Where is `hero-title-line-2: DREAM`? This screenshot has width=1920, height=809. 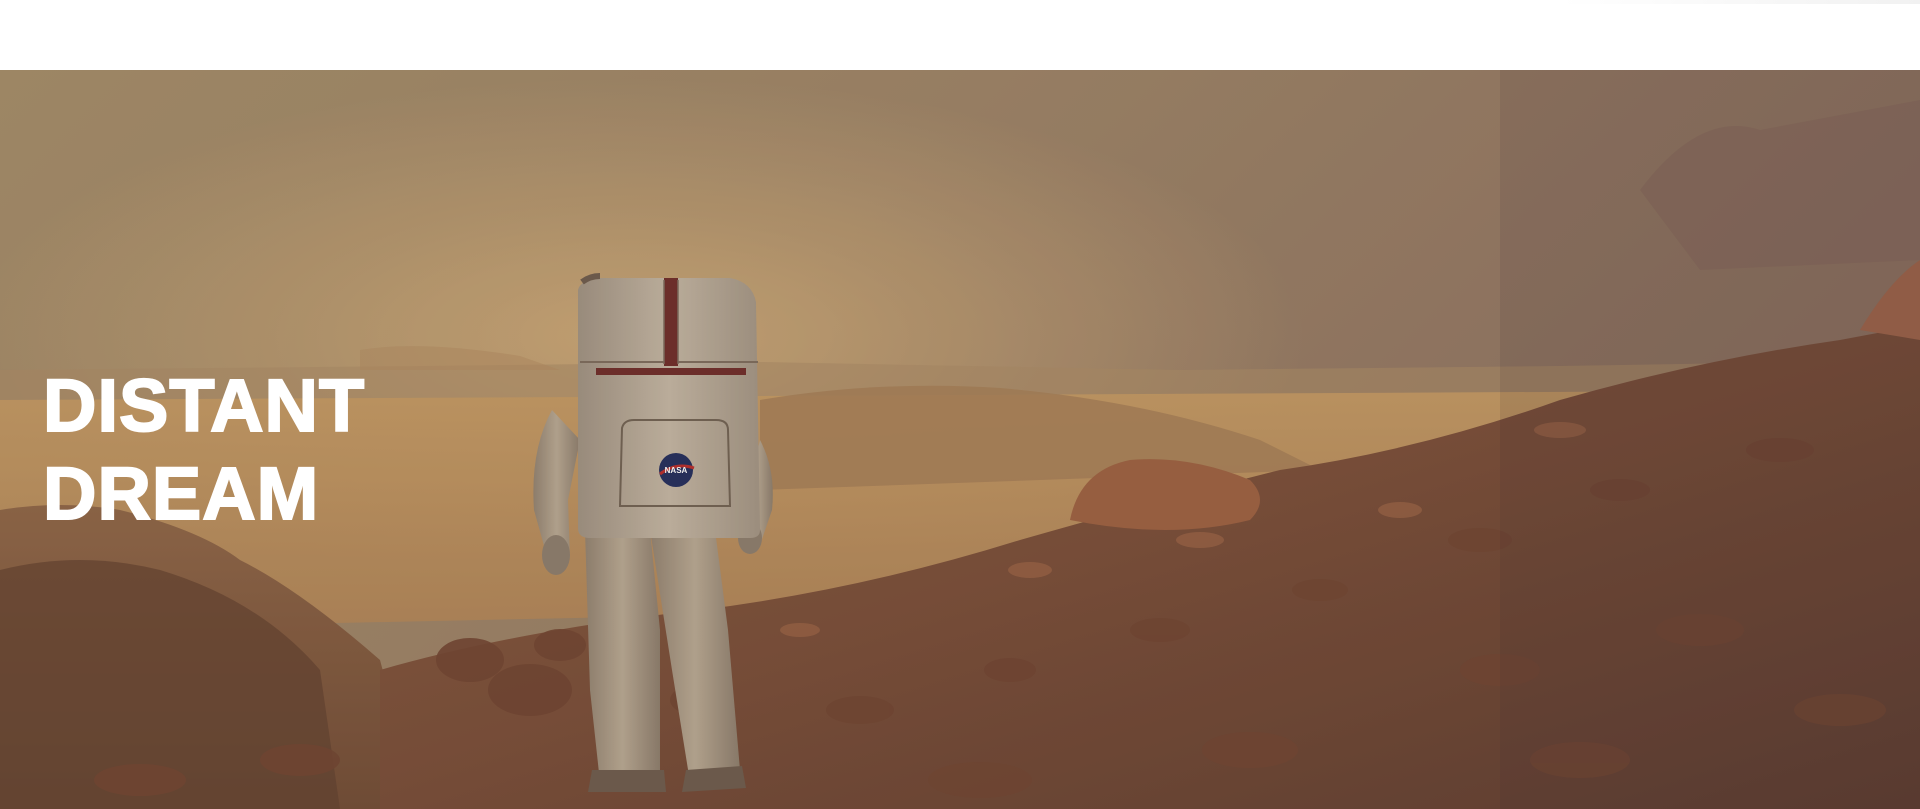
hero-title-line-2: DREAM is located at coordinates (181, 493).